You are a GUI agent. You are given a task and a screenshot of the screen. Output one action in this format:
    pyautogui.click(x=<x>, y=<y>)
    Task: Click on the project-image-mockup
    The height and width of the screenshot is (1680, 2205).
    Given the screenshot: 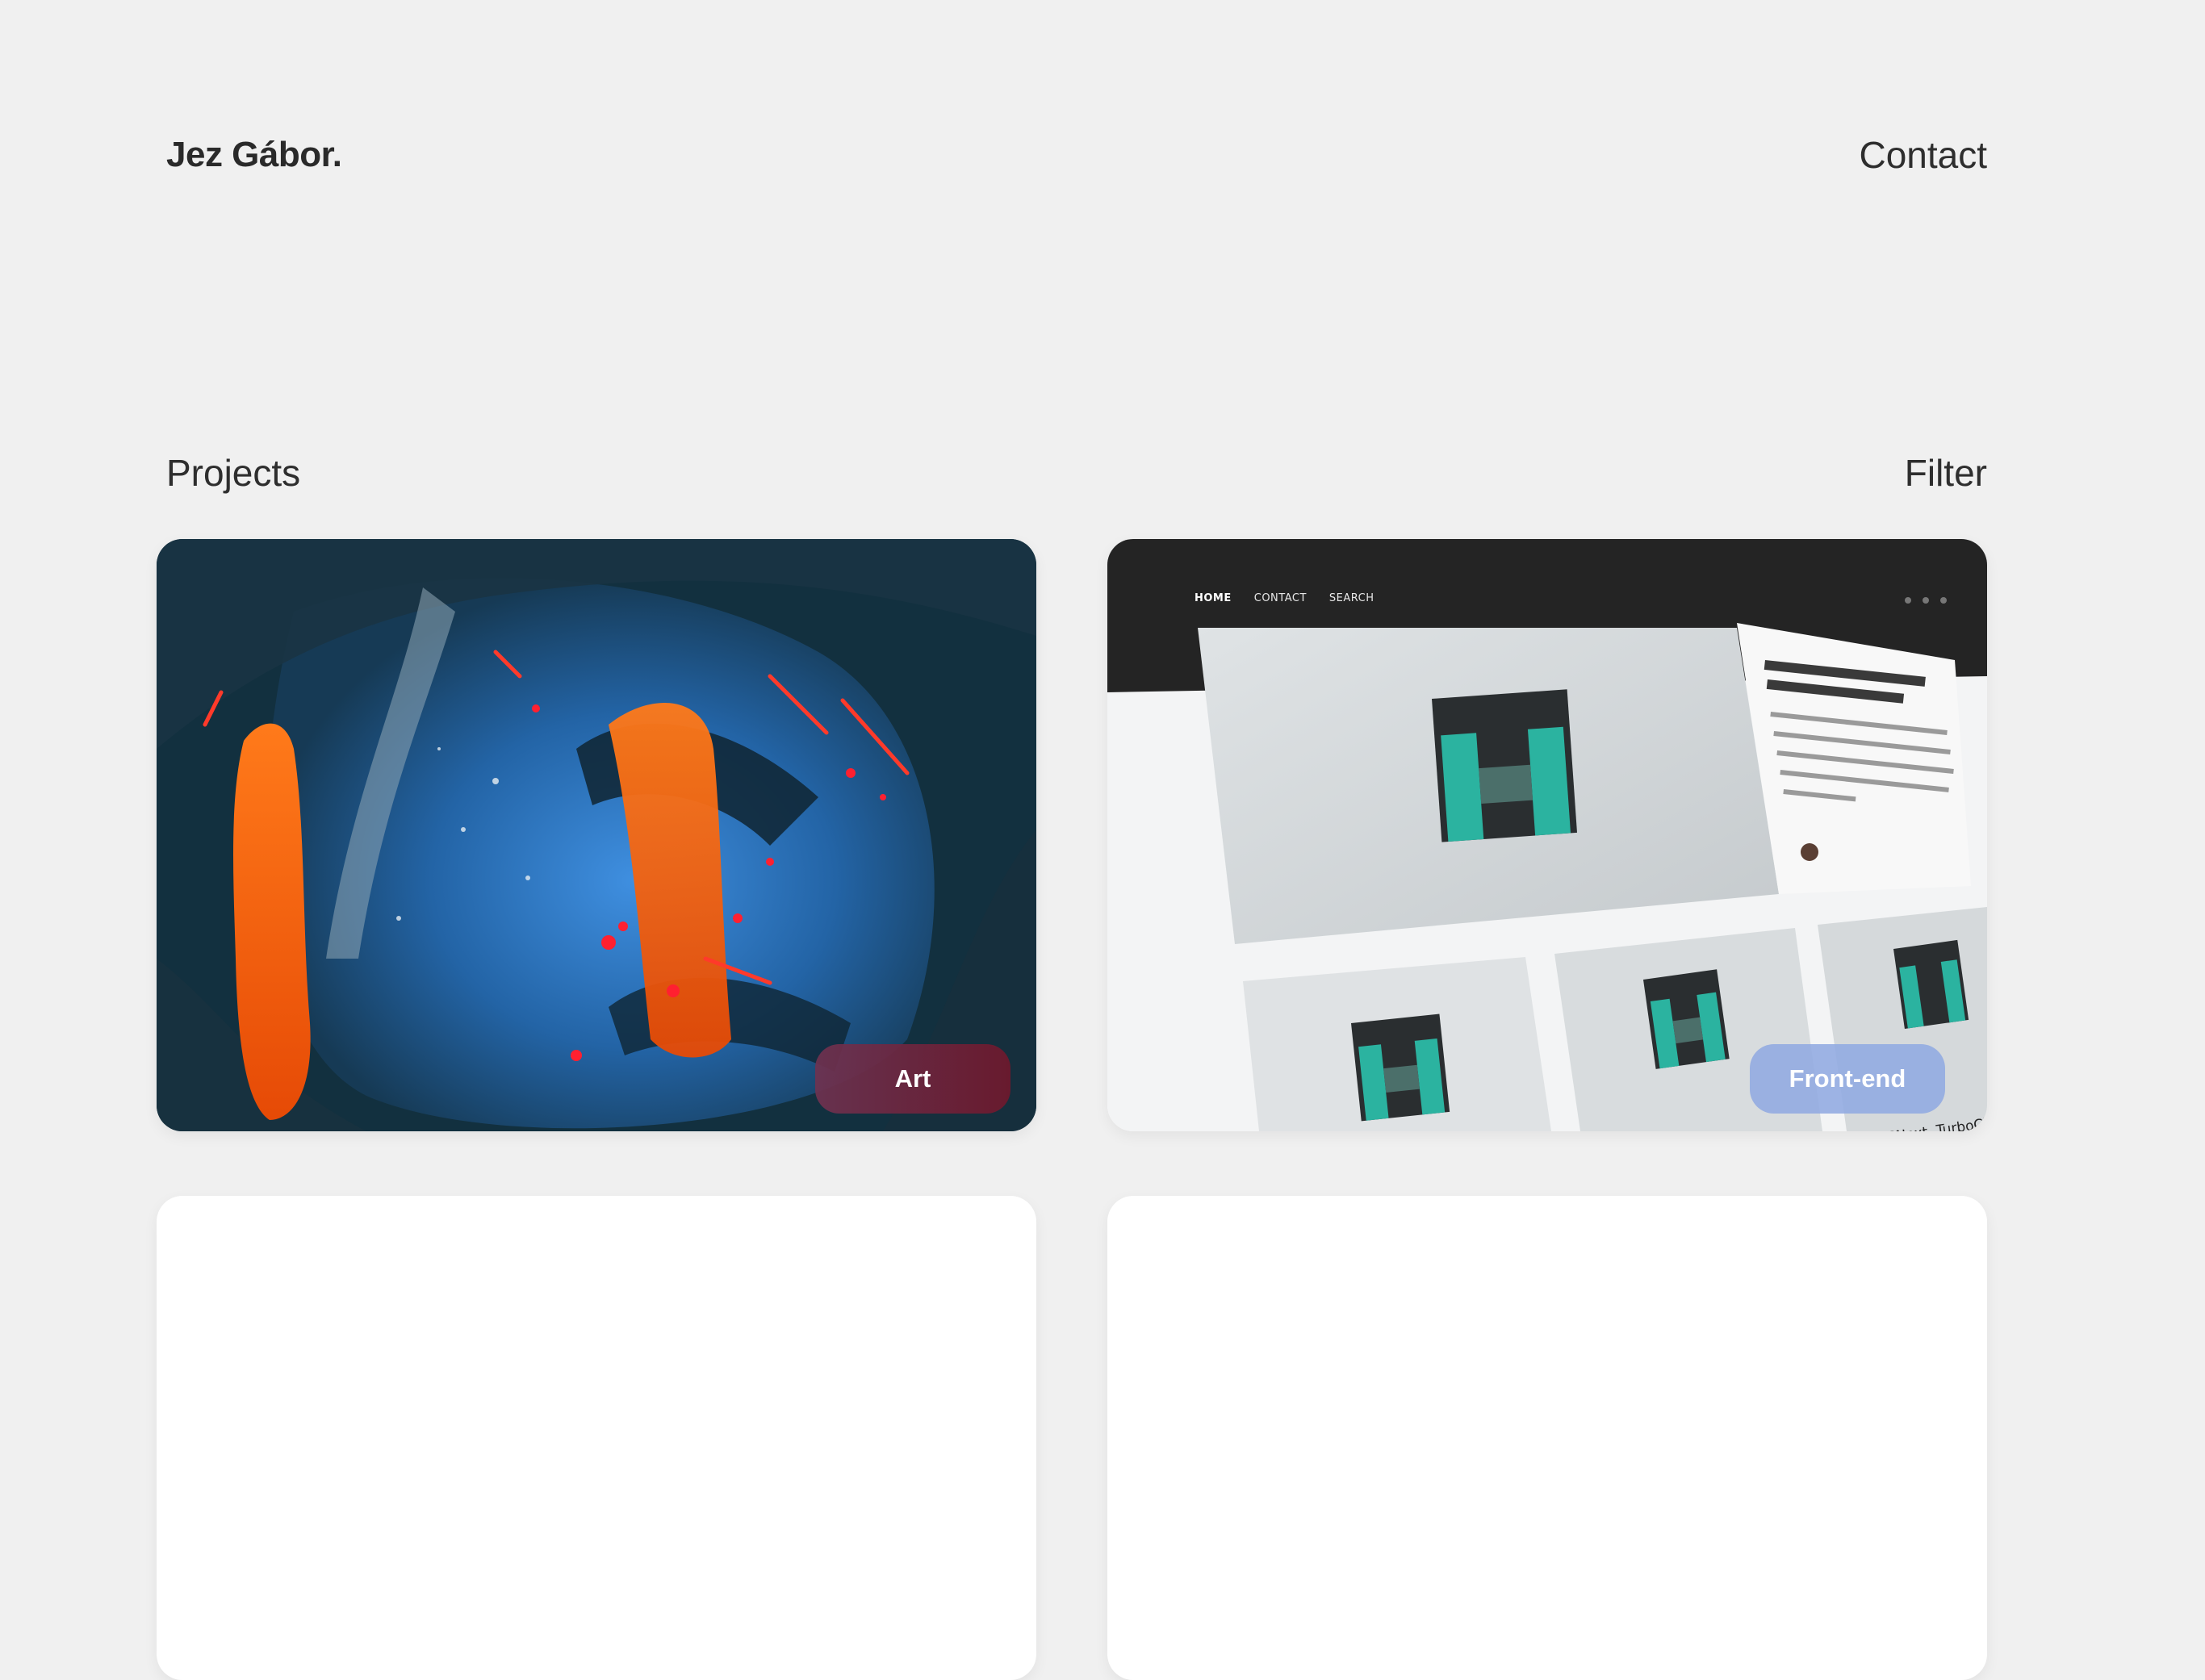 What is the action you would take?
    pyautogui.click(x=1547, y=835)
    